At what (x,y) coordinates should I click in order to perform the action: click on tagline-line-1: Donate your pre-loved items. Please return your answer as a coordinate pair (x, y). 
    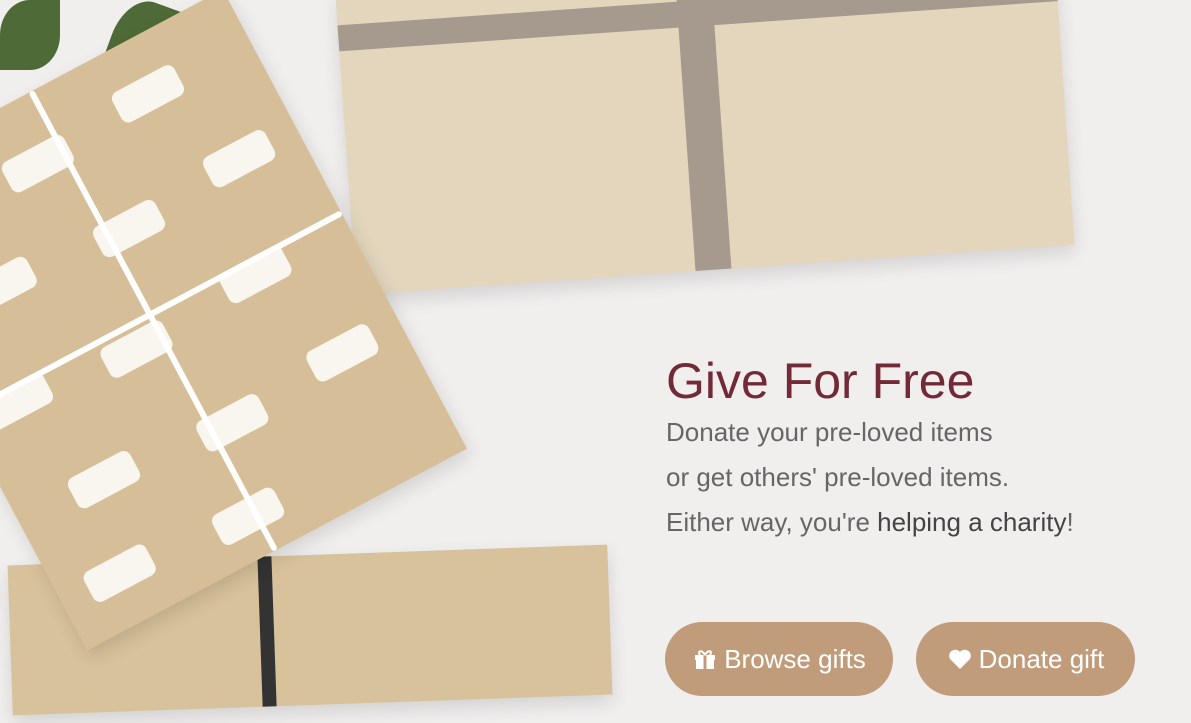
    Looking at the image, I should click on (829, 432).